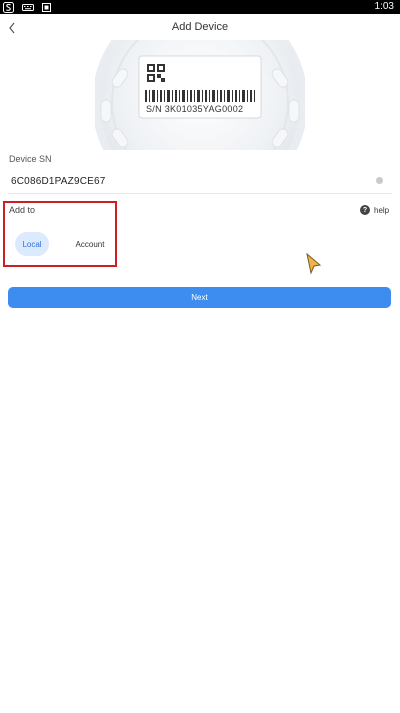 This screenshot has height=713, width=400. I want to click on device-sn-label: Device SN, so click(30, 159).